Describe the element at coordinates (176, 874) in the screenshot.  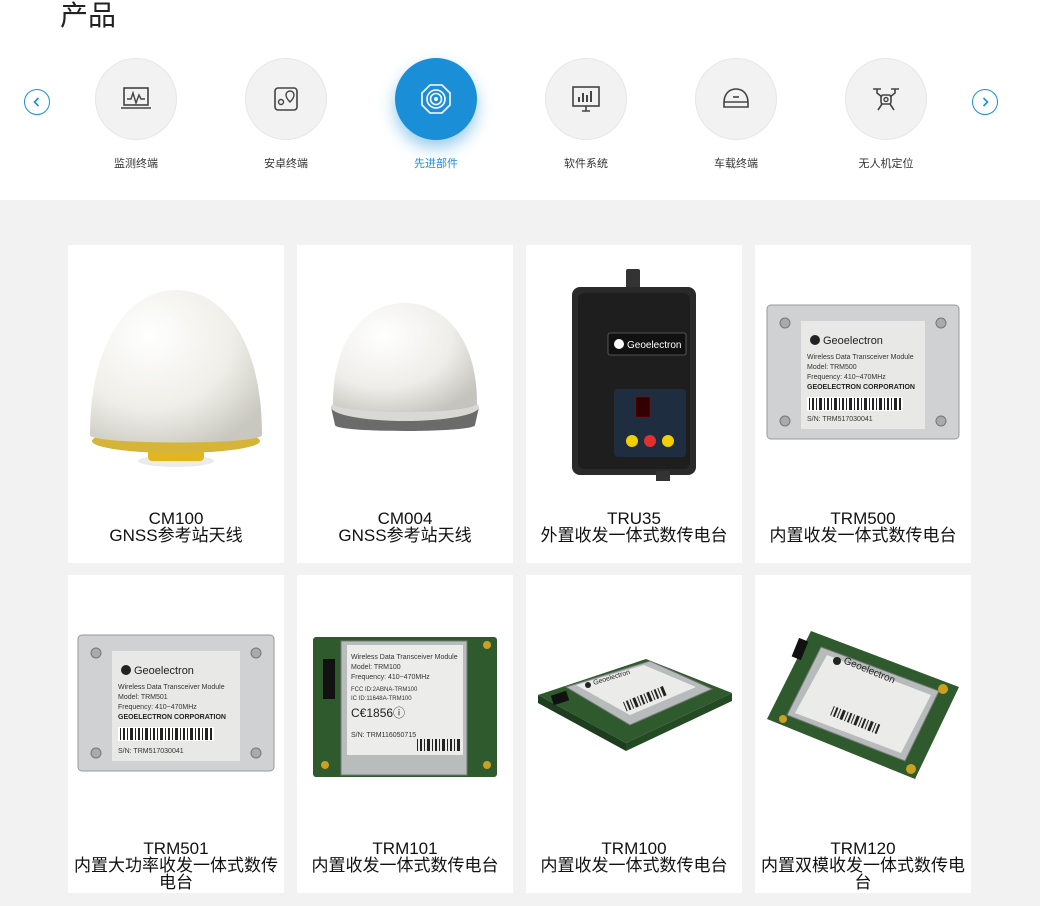
I see `product-desc: 内置大功率收发一体式数传电台` at that location.